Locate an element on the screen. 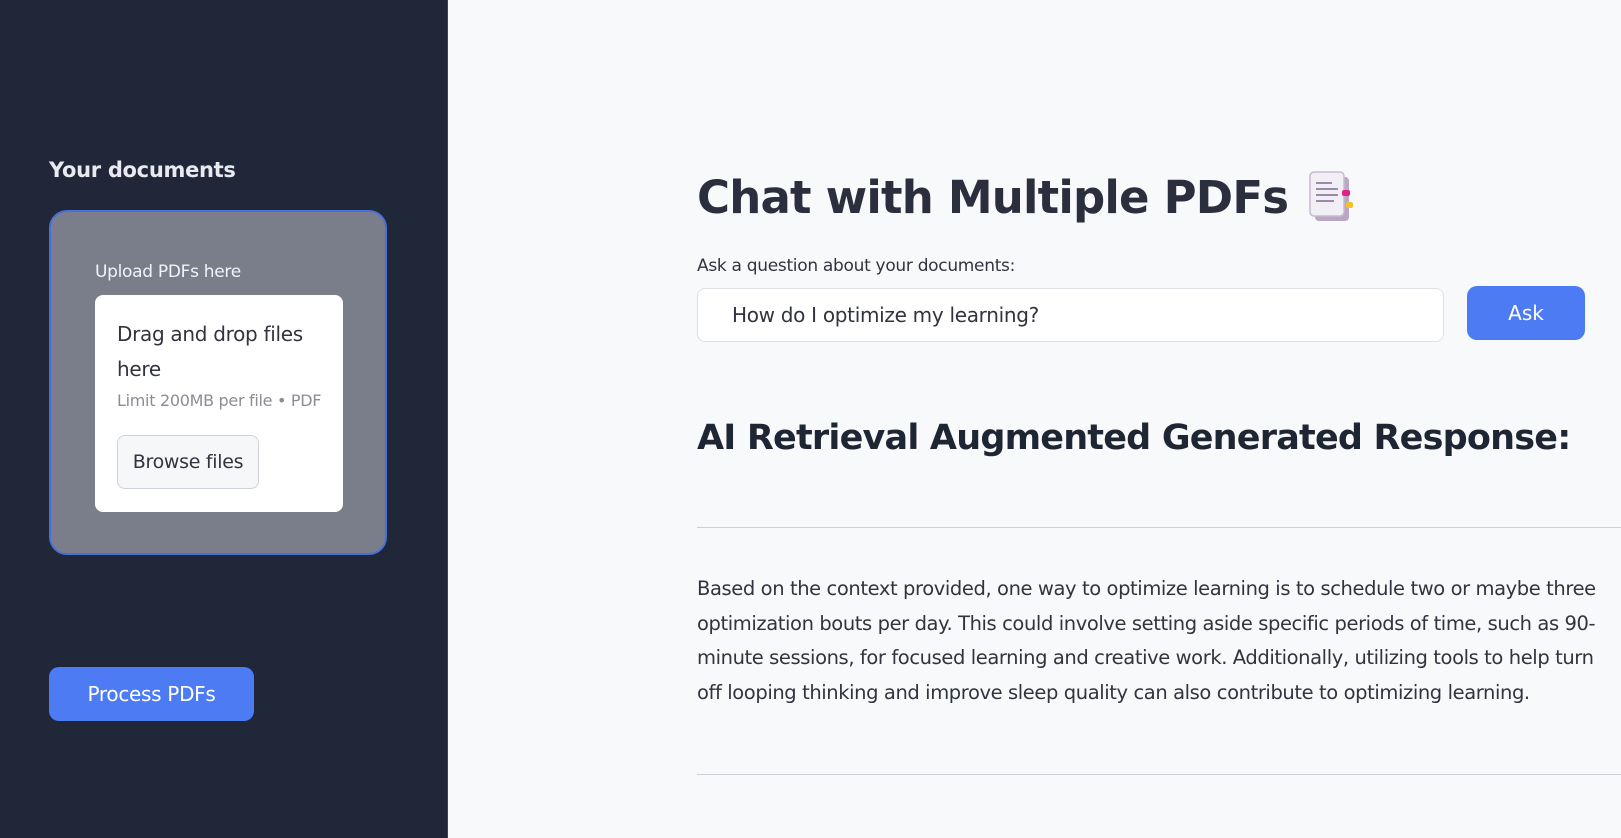  page-title-text: Chat with Multiple PDFs is located at coordinates (993, 197).